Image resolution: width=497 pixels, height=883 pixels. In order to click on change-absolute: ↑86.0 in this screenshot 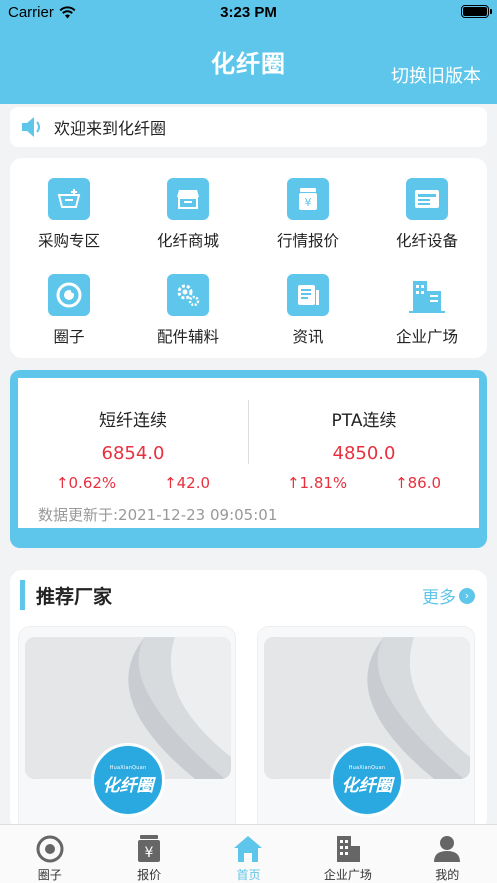, I will do `click(418, 483)`.